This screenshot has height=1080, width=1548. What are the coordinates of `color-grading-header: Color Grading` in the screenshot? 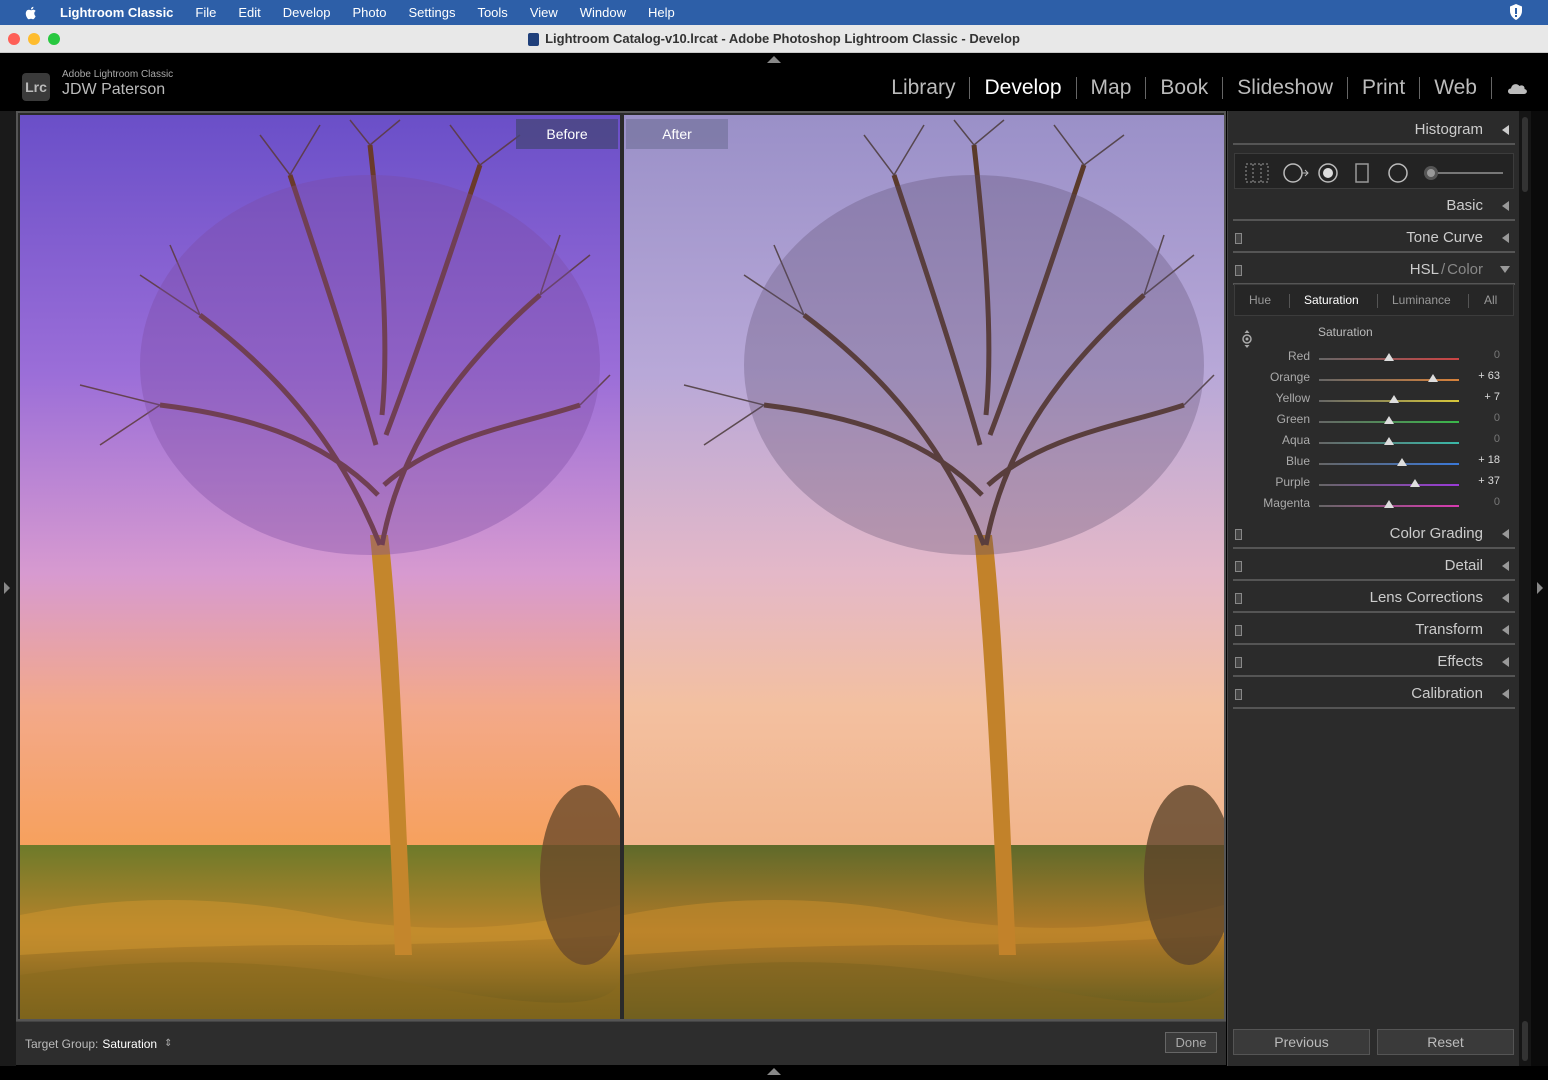 It's located at (1374, 534).